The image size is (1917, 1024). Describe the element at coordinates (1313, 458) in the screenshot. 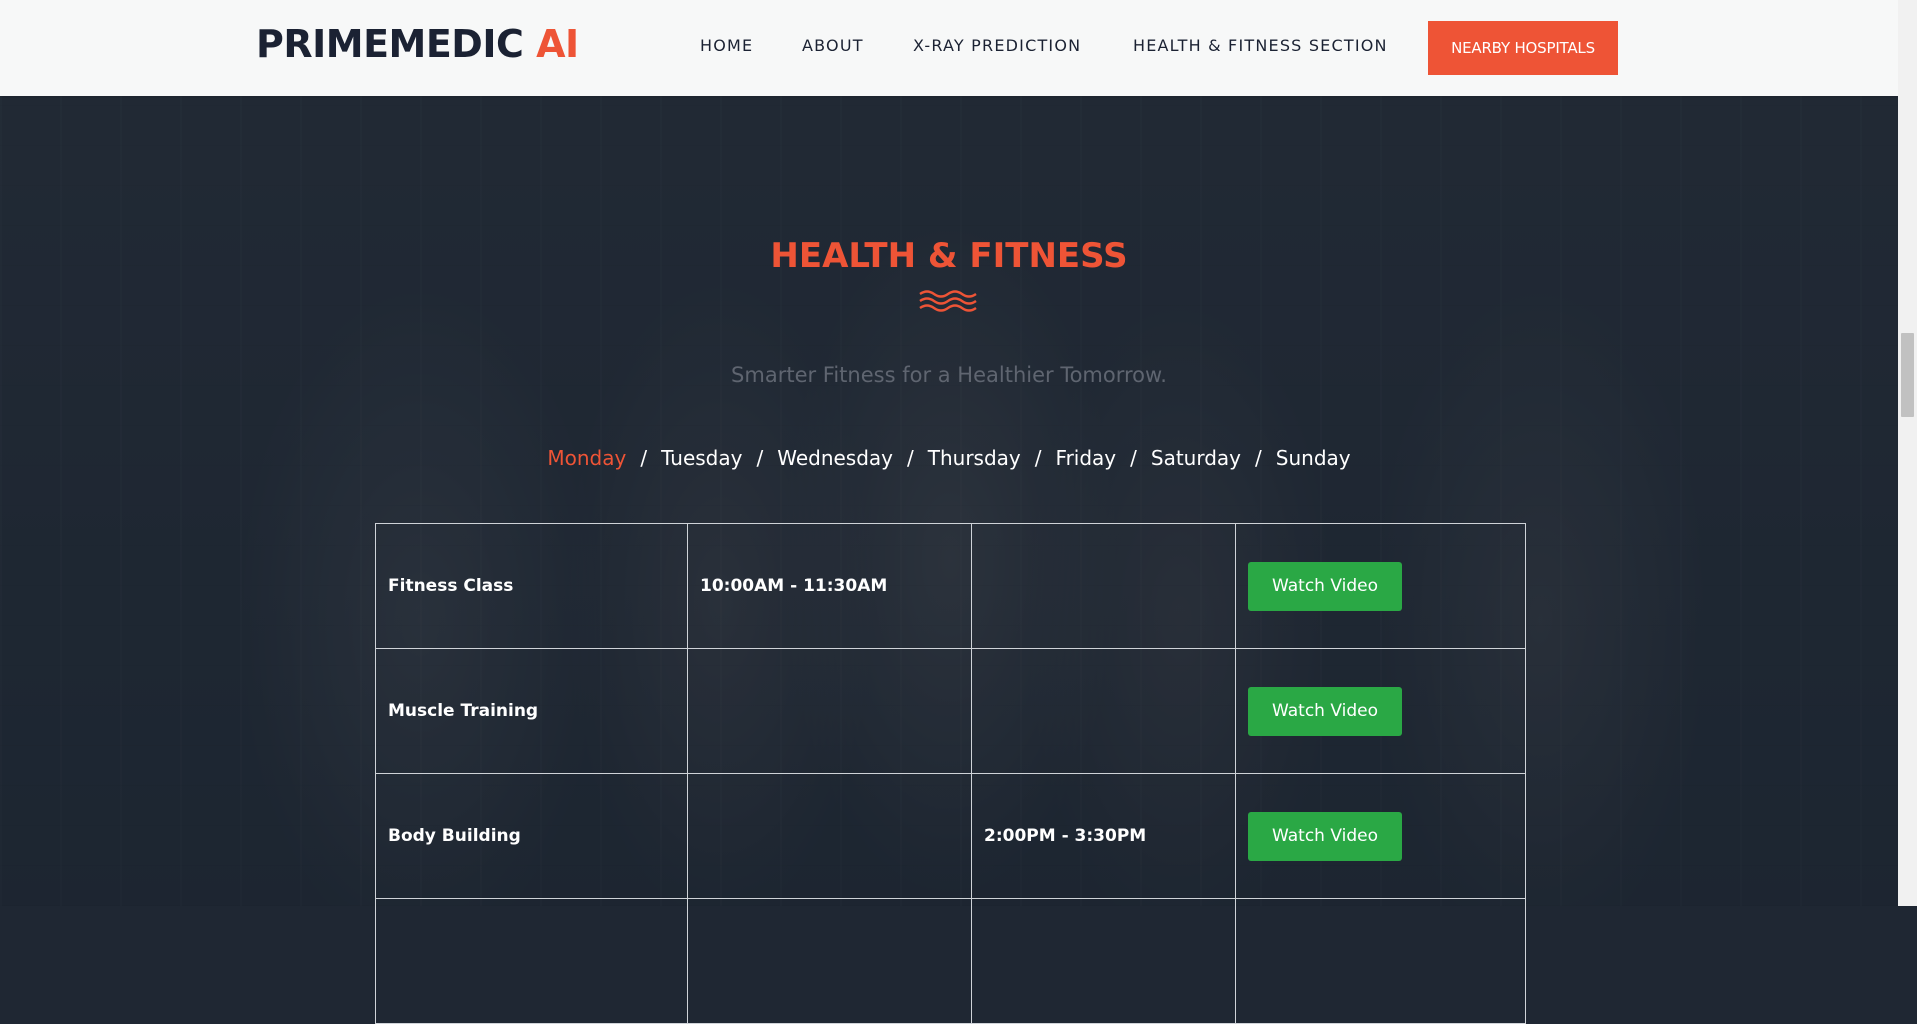

I see `tab-sunday: Sunday` at that location.